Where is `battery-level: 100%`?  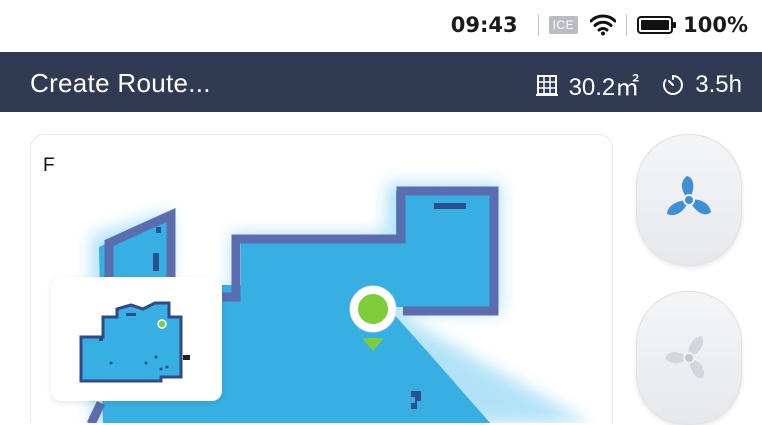
battery-level: 100% is located at coordinates (715, 25).